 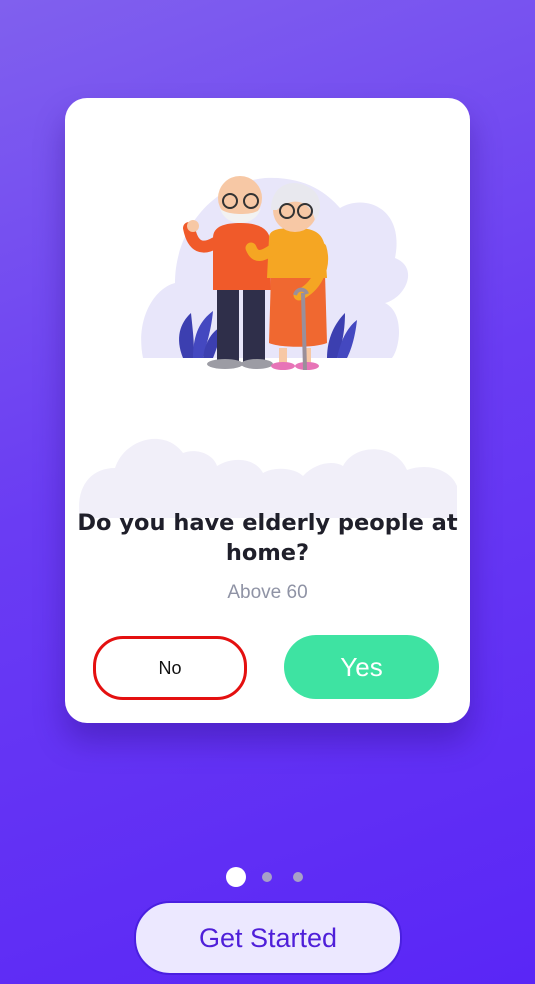 I want to click on page-dot-active, so click(x=236, y=877).